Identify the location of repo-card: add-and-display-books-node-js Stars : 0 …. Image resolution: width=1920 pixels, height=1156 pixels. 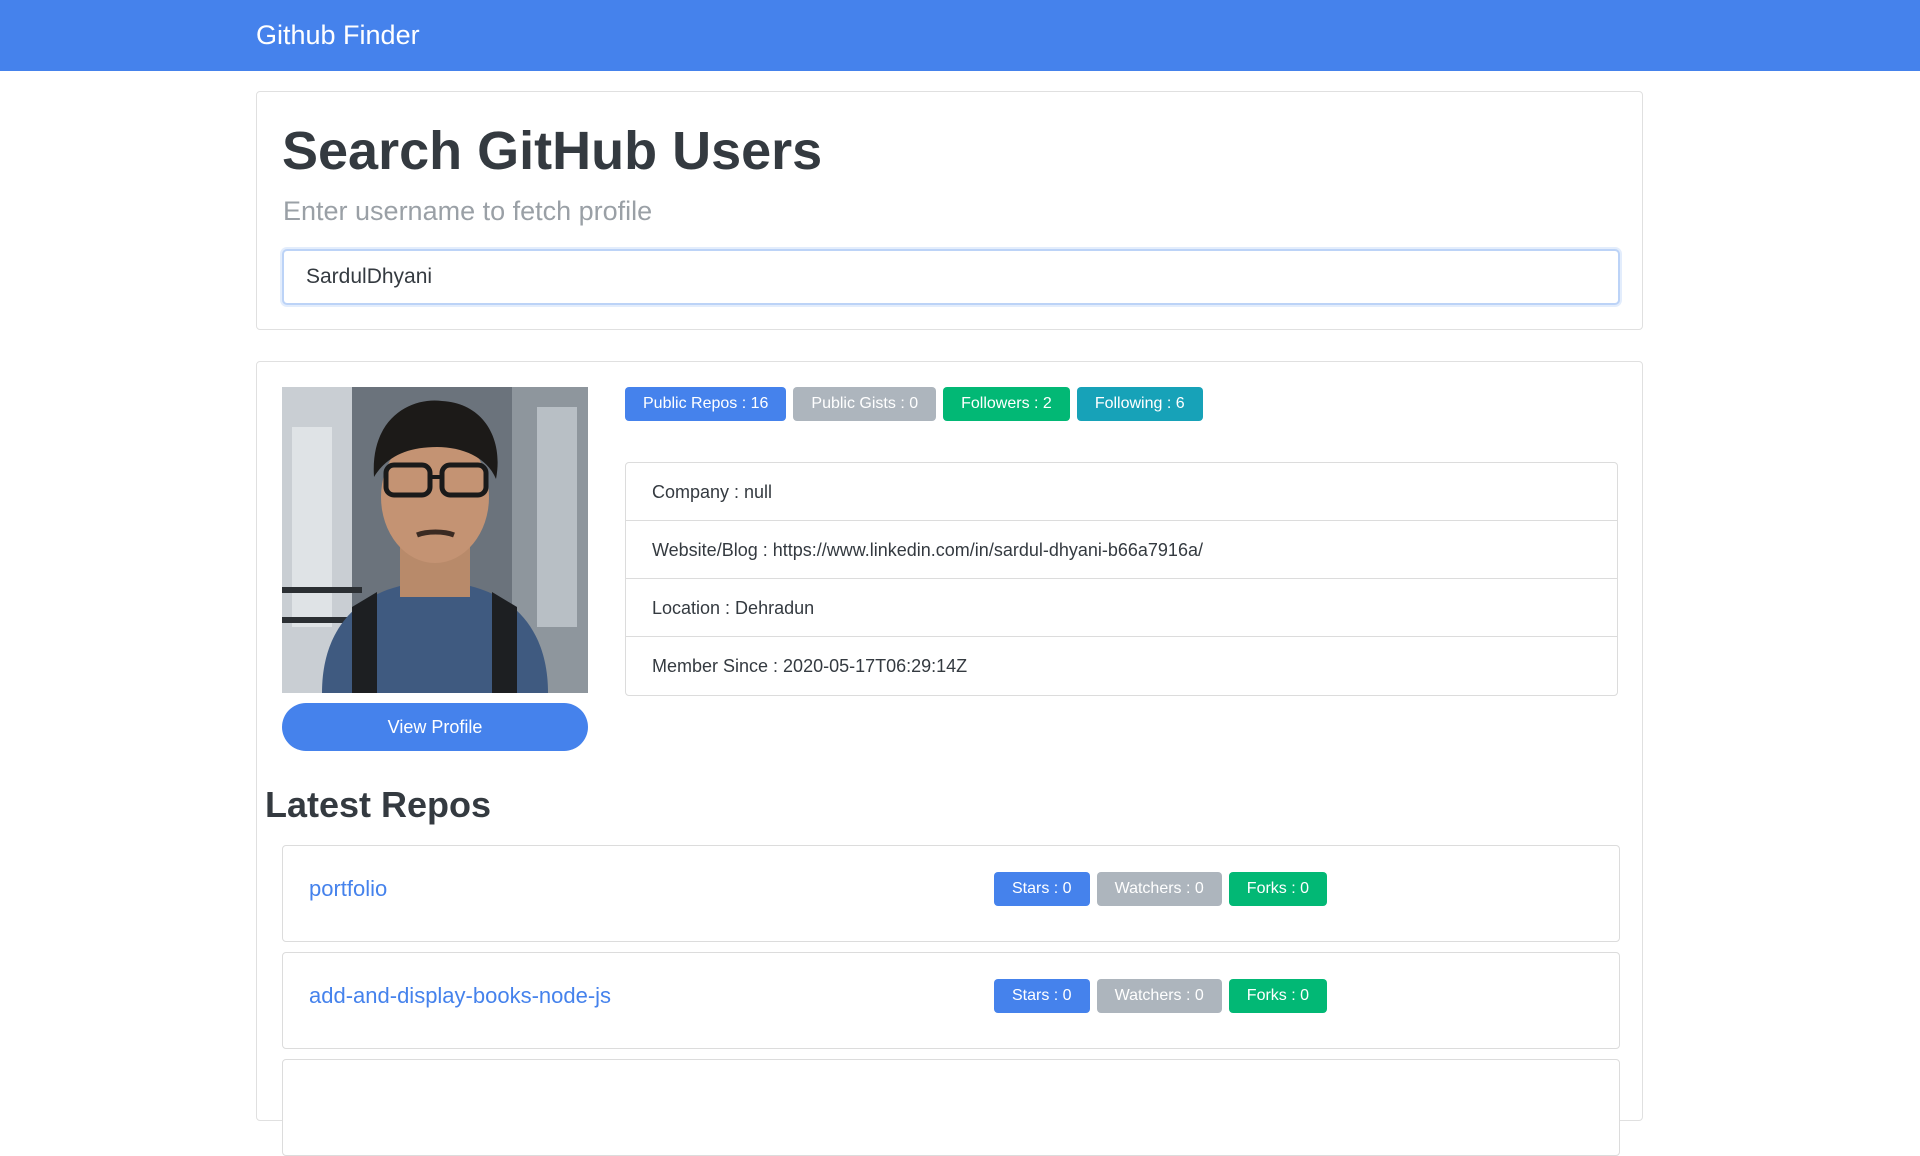
(951, 1000).